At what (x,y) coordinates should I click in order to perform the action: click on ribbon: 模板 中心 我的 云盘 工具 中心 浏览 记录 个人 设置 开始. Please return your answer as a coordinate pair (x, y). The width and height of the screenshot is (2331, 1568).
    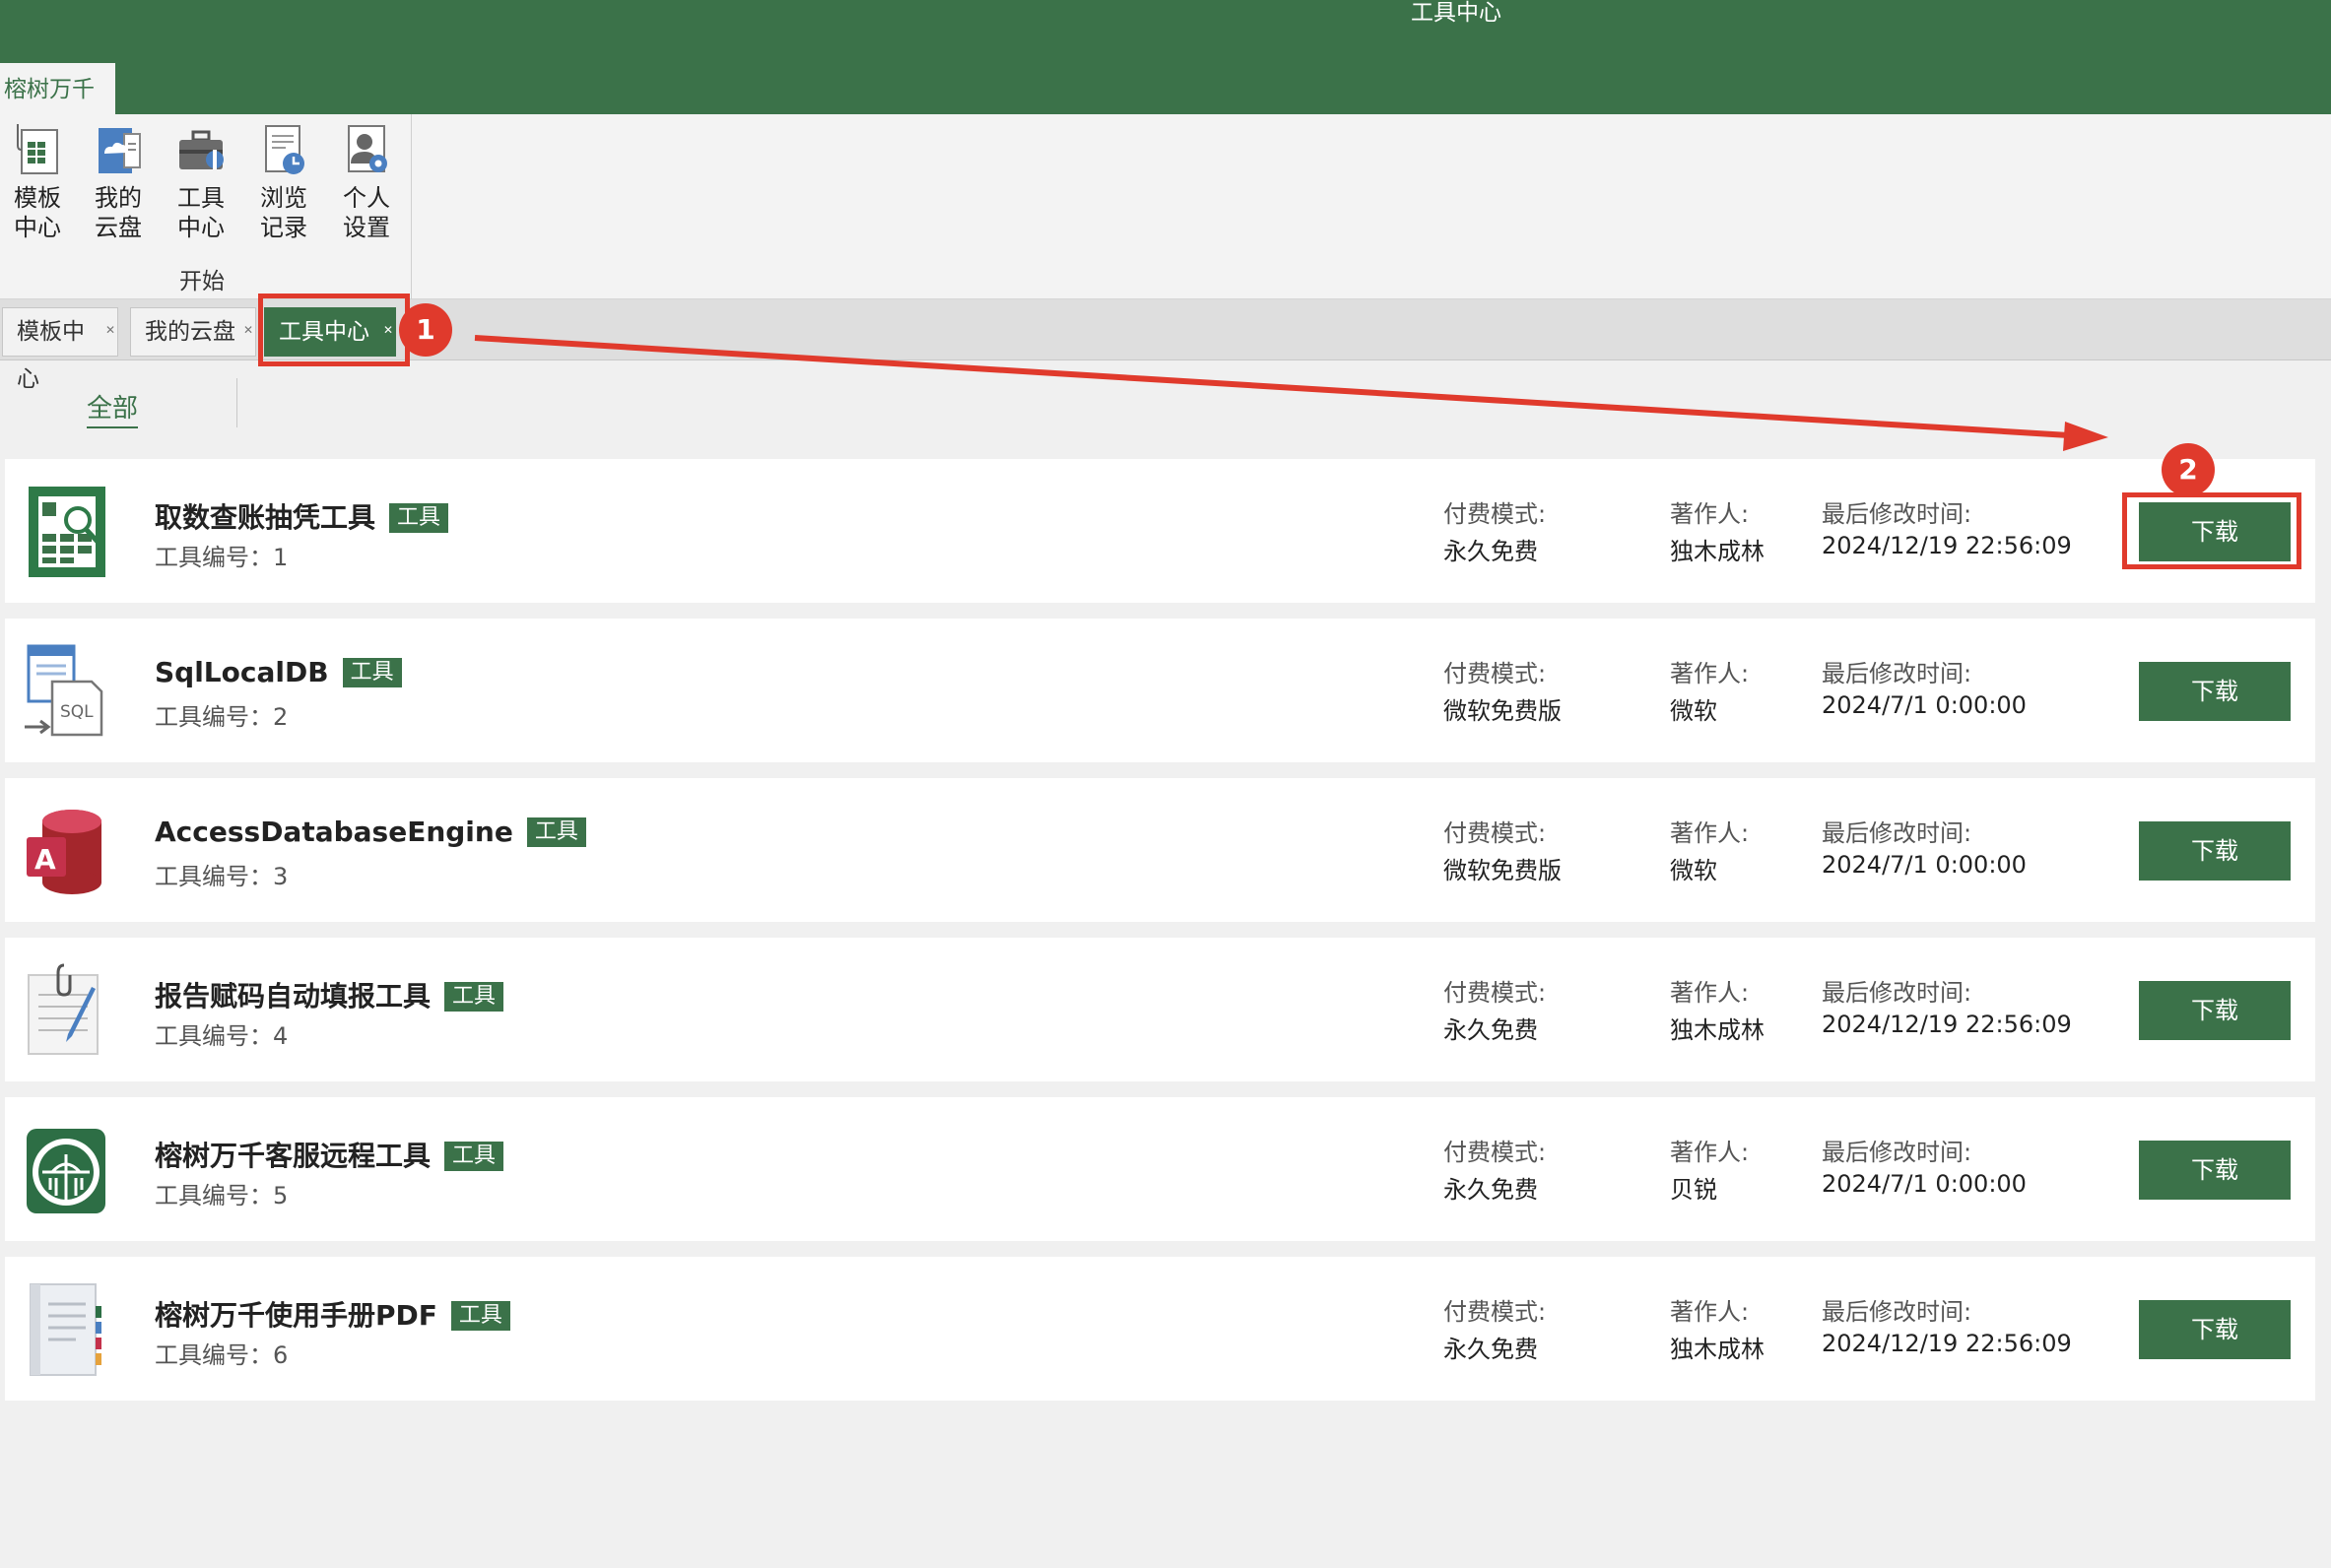
    Looking at the image, I should click on (1165, 207).